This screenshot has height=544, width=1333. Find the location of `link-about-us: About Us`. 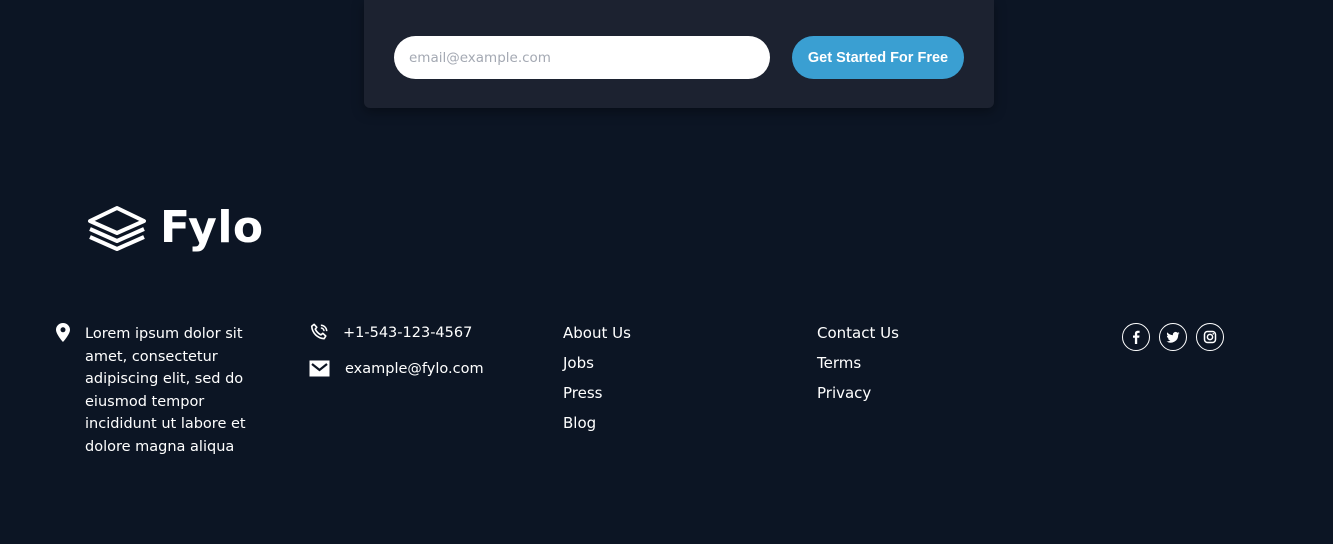

link-about-us: About Us is located at coordinates (663, 333).